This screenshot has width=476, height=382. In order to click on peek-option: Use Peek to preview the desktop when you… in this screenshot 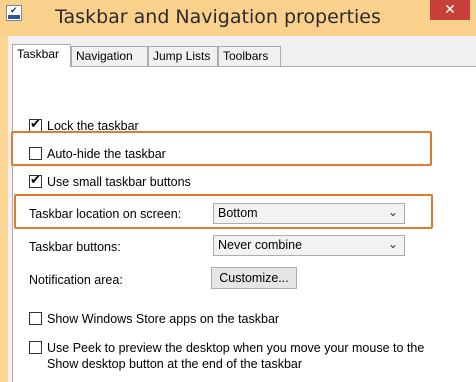, I will do `click(226, 356)`.